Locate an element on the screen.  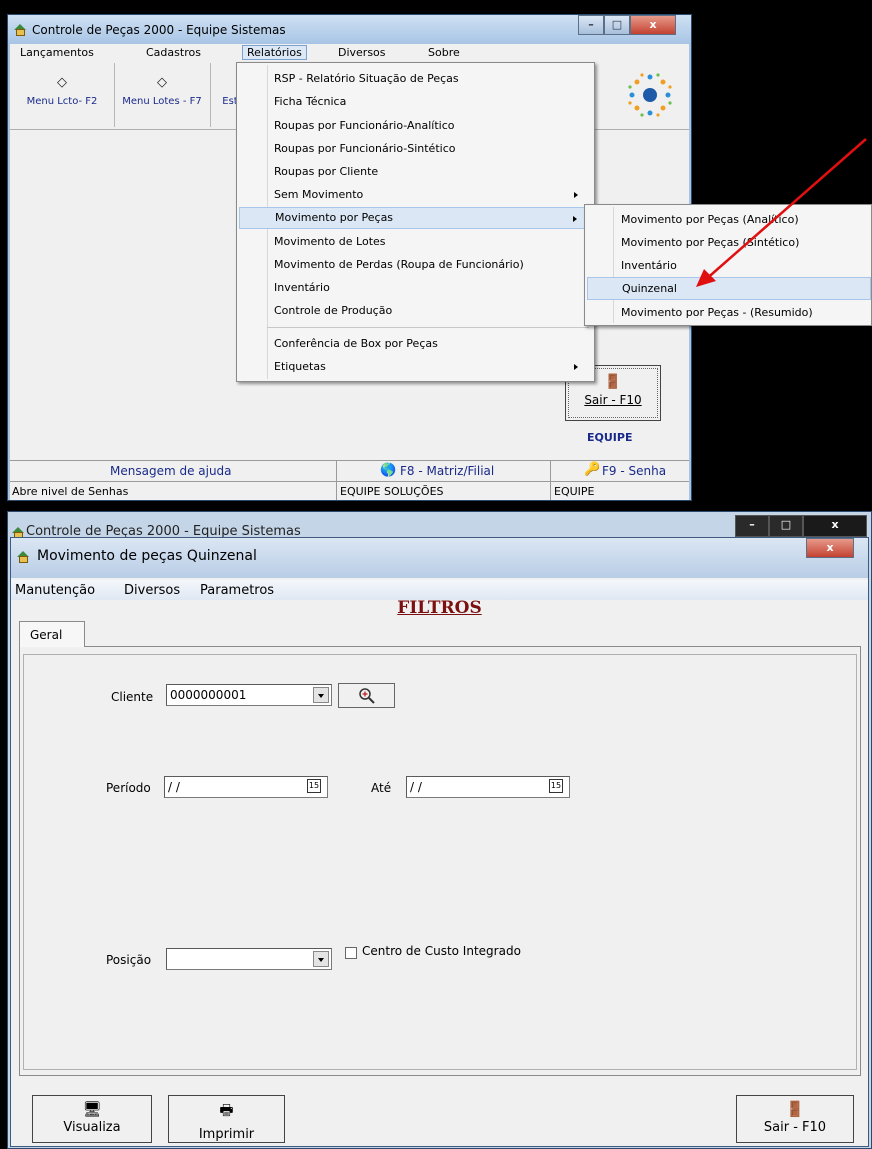
centro-custo-label: Centro de Custo Integrado is located at coordinates (441, 951).